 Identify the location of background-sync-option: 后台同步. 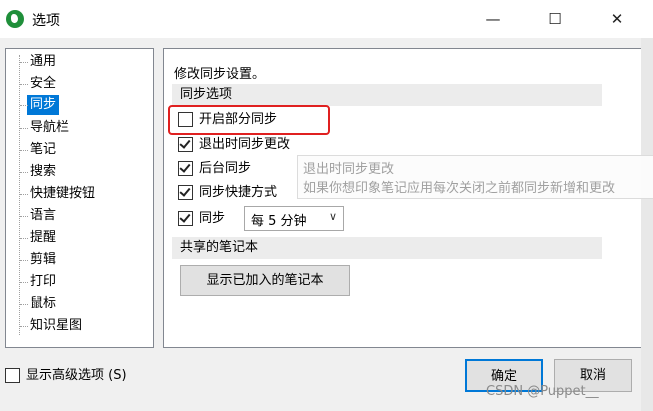
(214, 169).